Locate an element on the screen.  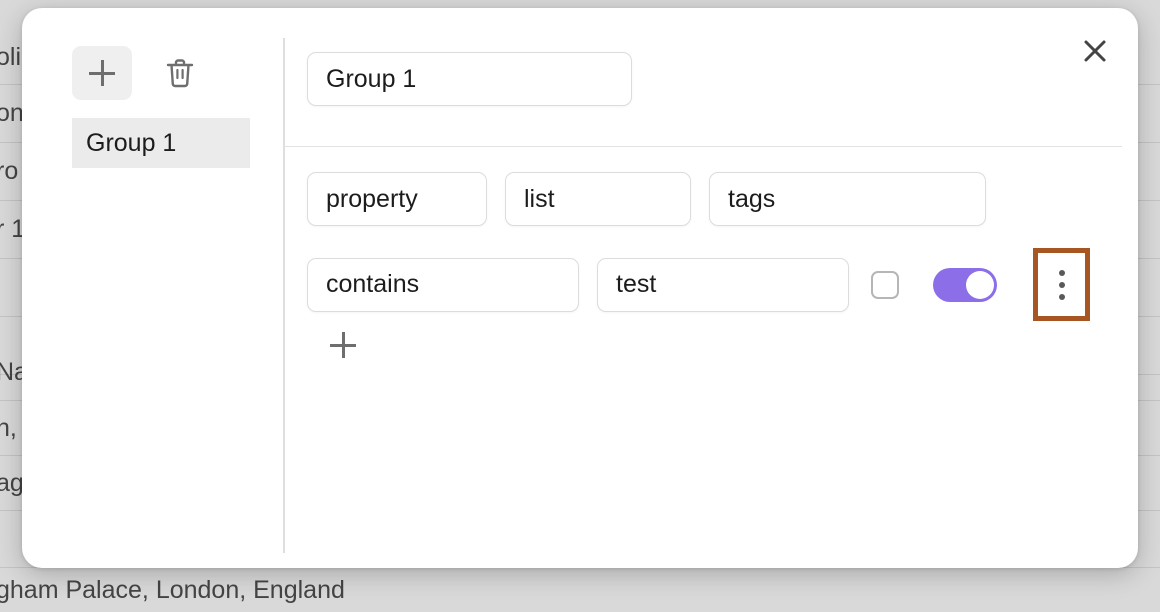
background-row-text: ag is located at coordinates (12, 482).